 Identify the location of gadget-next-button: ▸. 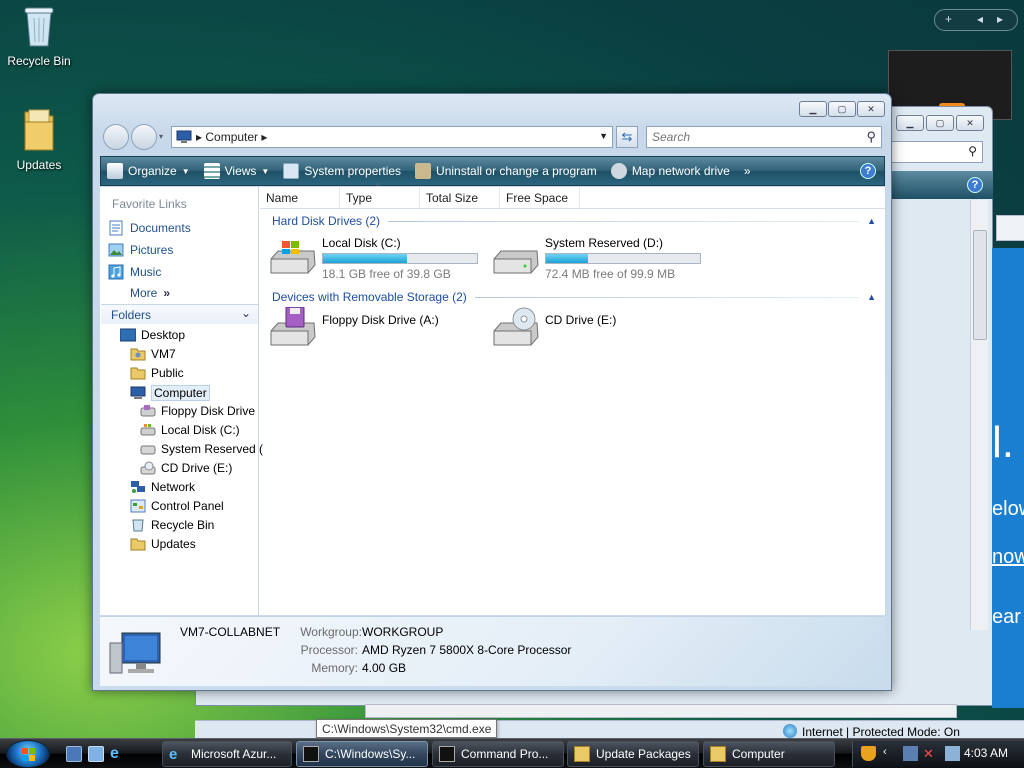
(1000, 19).